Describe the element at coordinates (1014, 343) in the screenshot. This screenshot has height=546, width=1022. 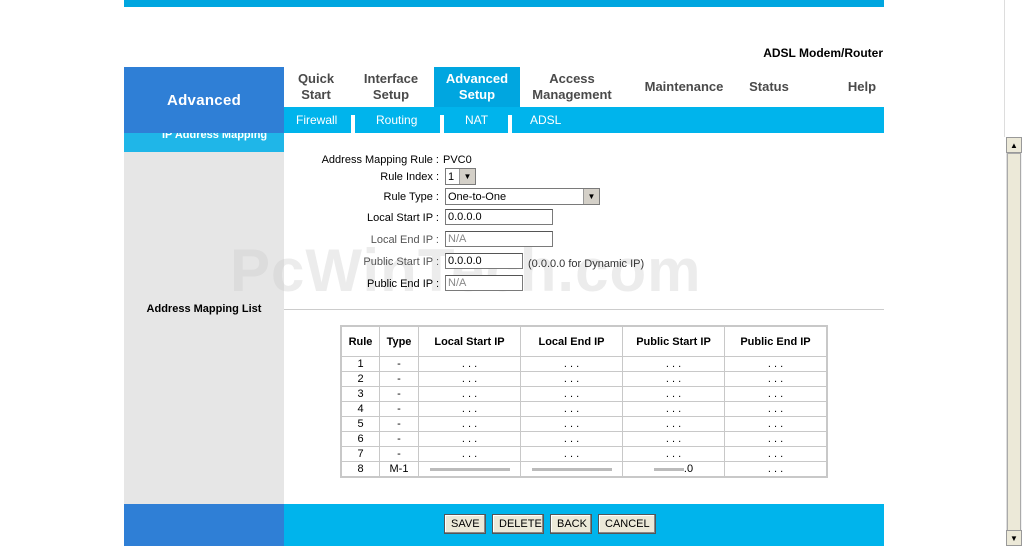
I see `scroll-thumb` at that location.